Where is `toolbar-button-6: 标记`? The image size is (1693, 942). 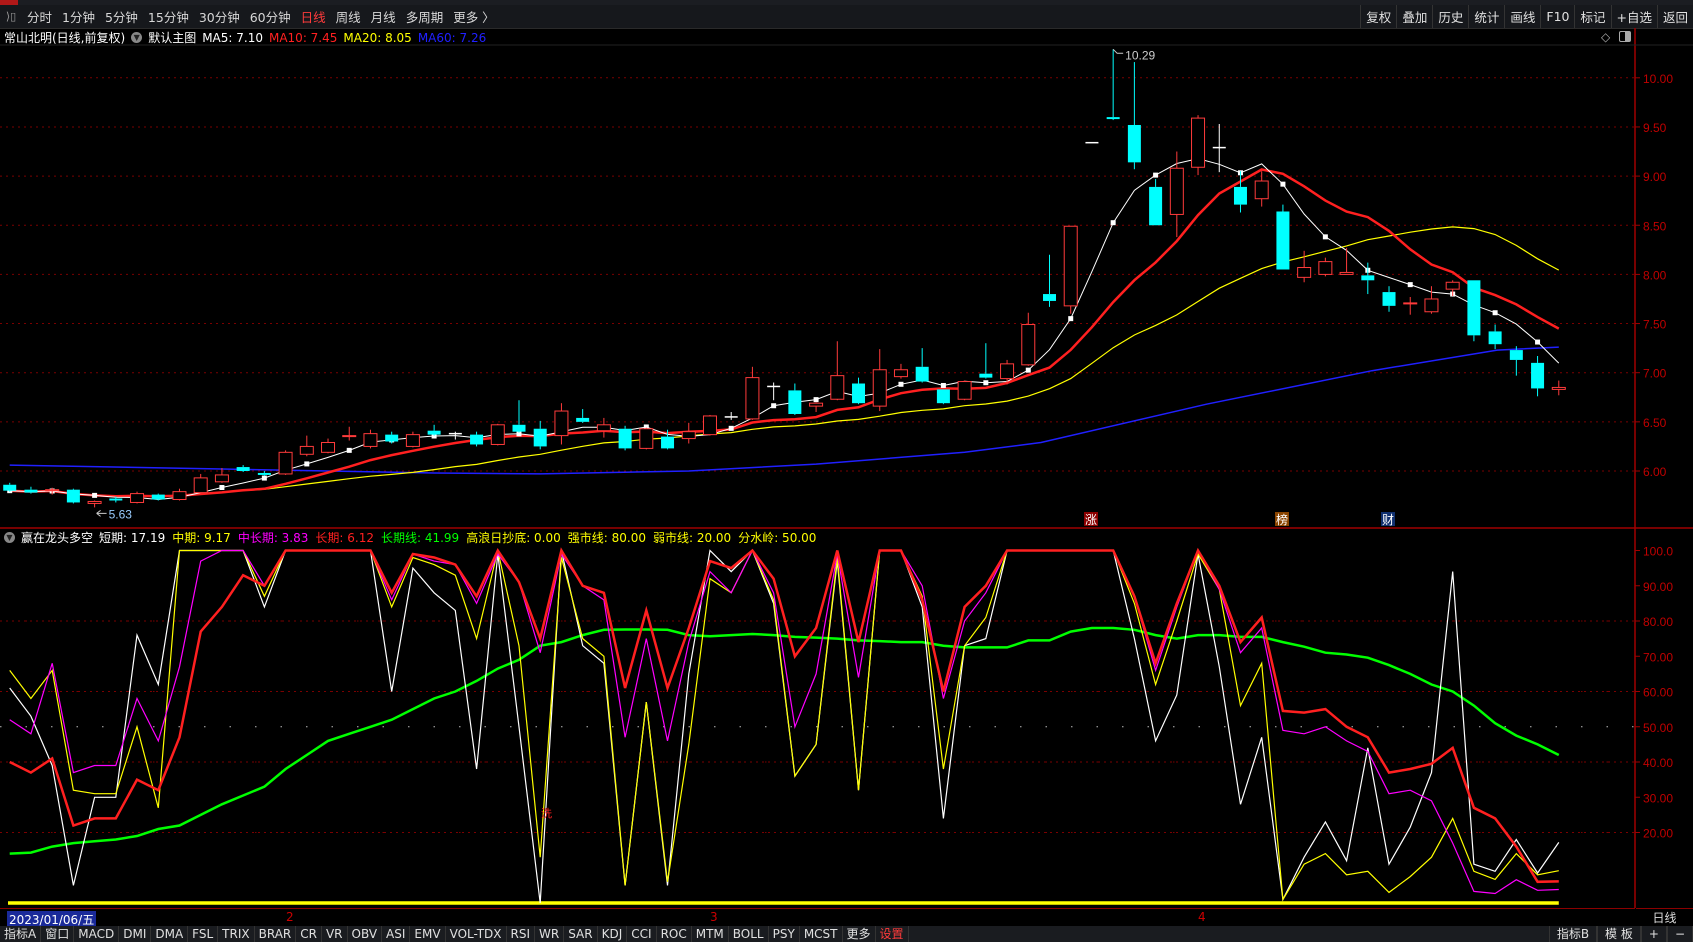 toolbar-button-6: 标记 is located at coordinates (1592, 16).